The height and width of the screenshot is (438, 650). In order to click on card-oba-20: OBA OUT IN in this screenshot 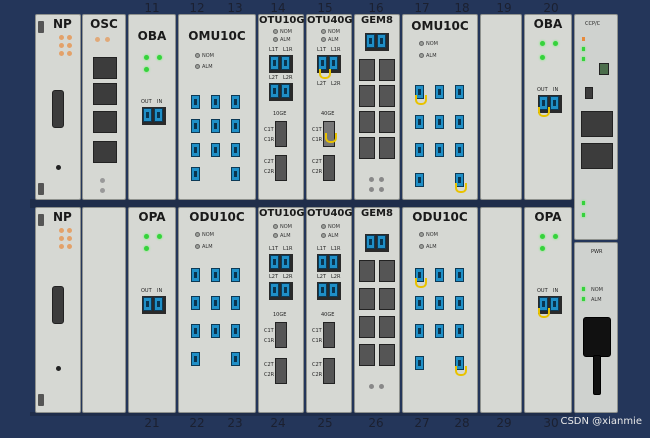, I will do `click(548, 107)`.